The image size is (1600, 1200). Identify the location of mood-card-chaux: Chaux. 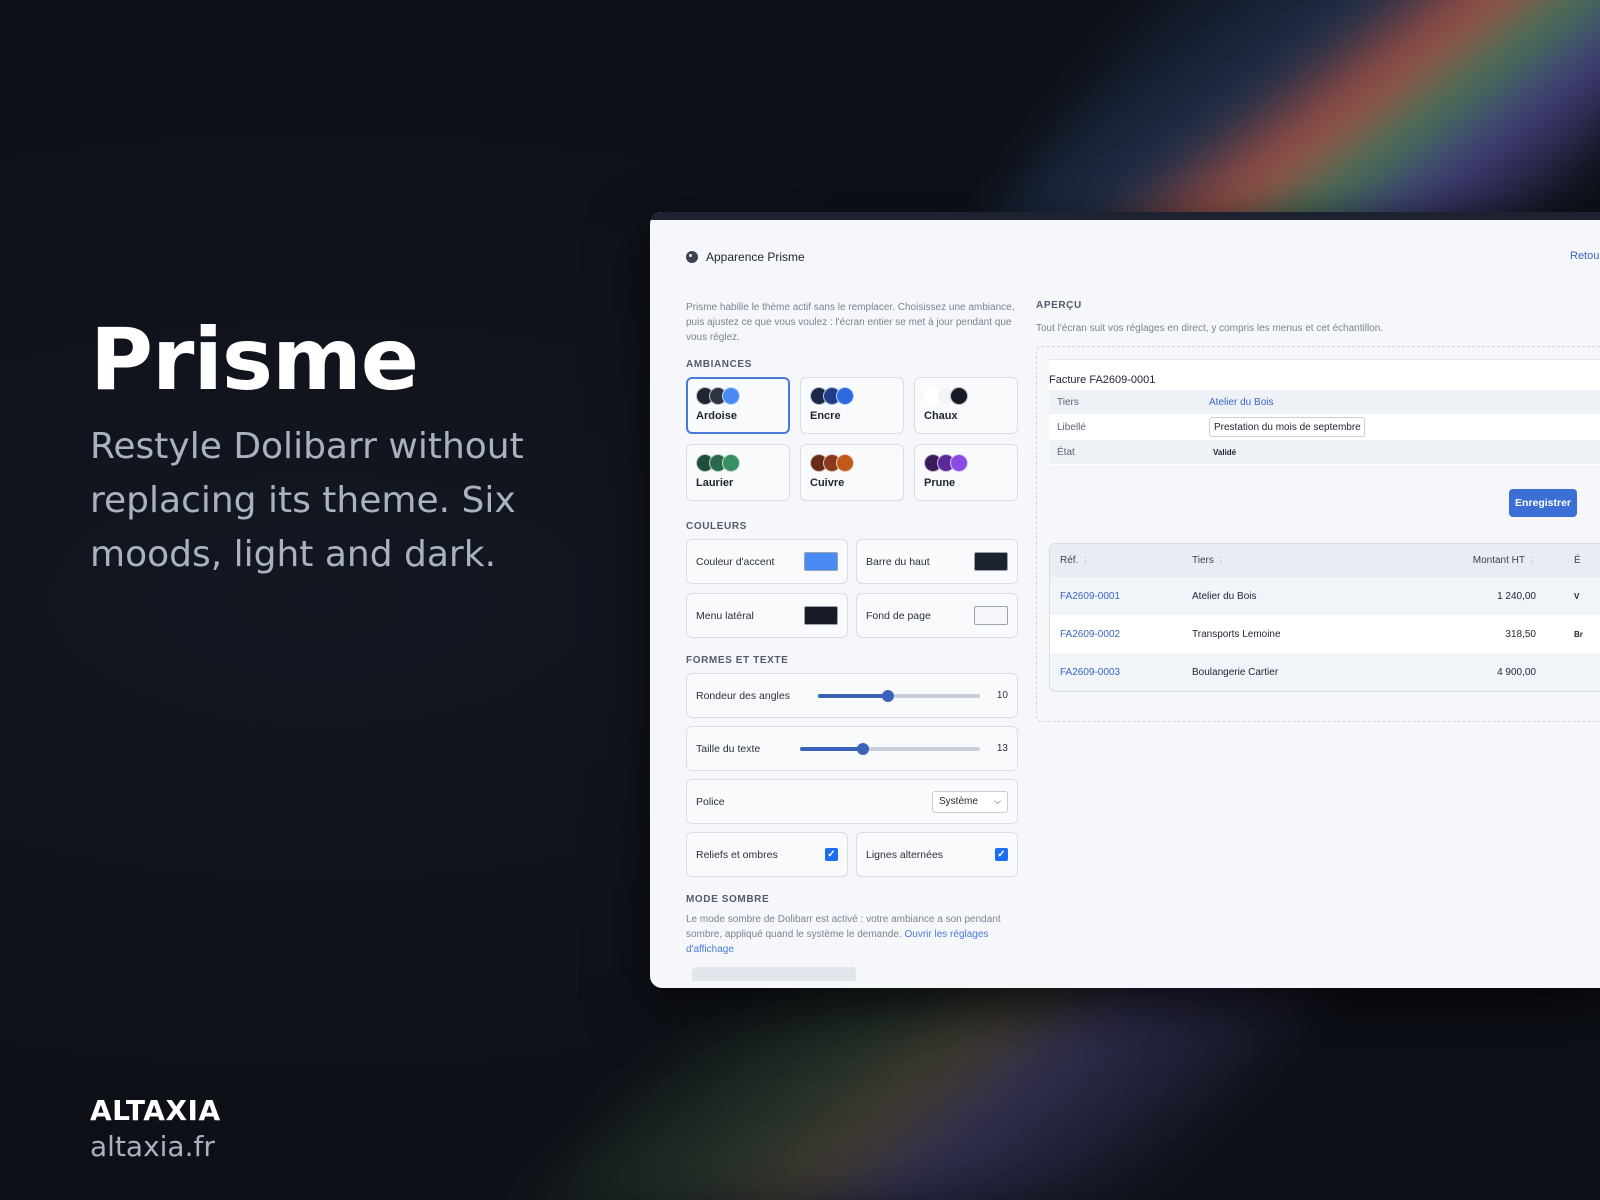
(966, 405).